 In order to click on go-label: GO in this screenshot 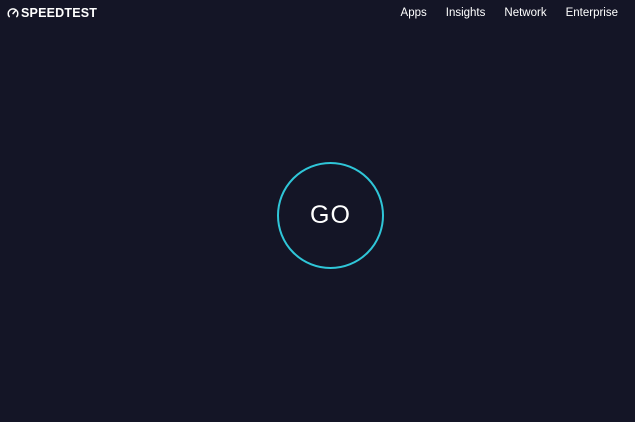, I will do `click(330, 215)`.